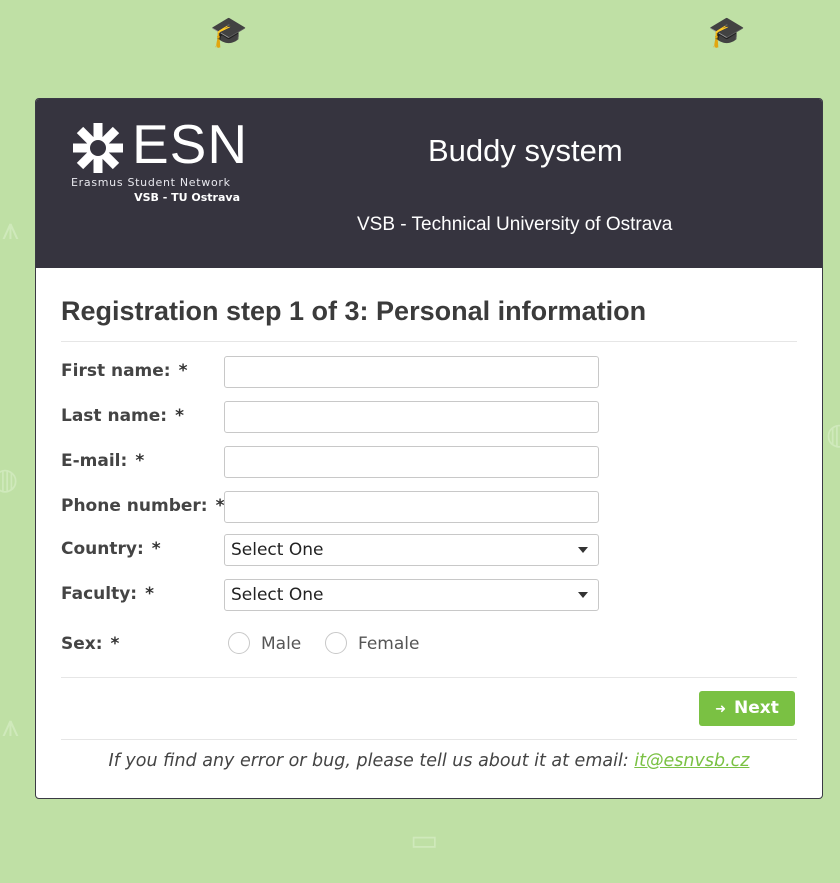 This screenshot has width=840, height=883. What do you see at coordinates (114, 416) in the screenshot?
I see `last-name-label-text: Last name:` at bounding box center [114, 416].